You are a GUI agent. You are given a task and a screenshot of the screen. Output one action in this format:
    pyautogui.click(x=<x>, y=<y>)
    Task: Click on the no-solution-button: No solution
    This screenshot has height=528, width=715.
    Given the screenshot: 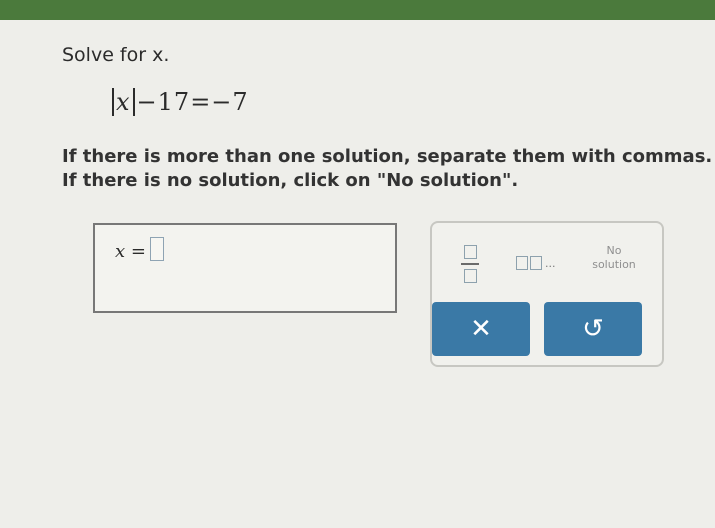 What is the action you would take?
    pyautogui.click(x=614, y=258)
    